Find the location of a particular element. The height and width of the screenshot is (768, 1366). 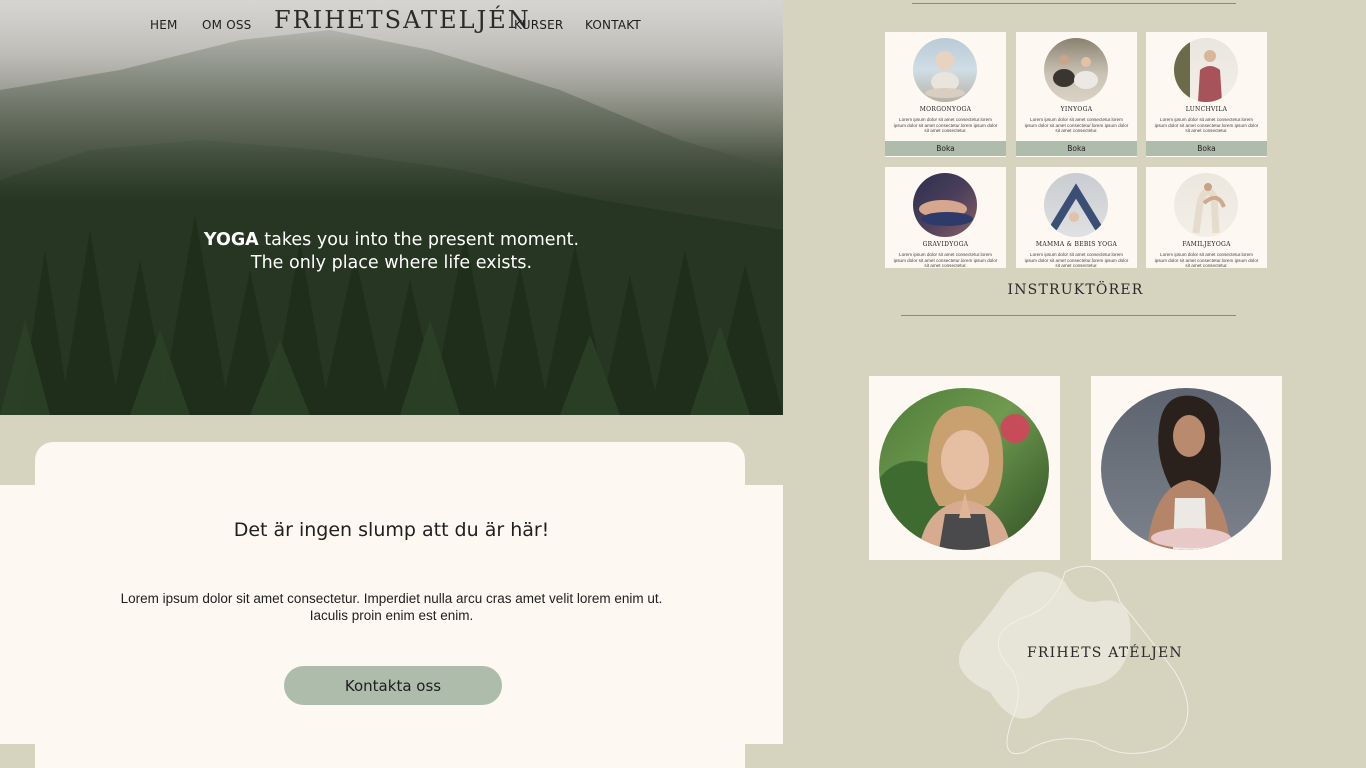

course-name: MORGONYOGA is located at coordinates (945, 109).